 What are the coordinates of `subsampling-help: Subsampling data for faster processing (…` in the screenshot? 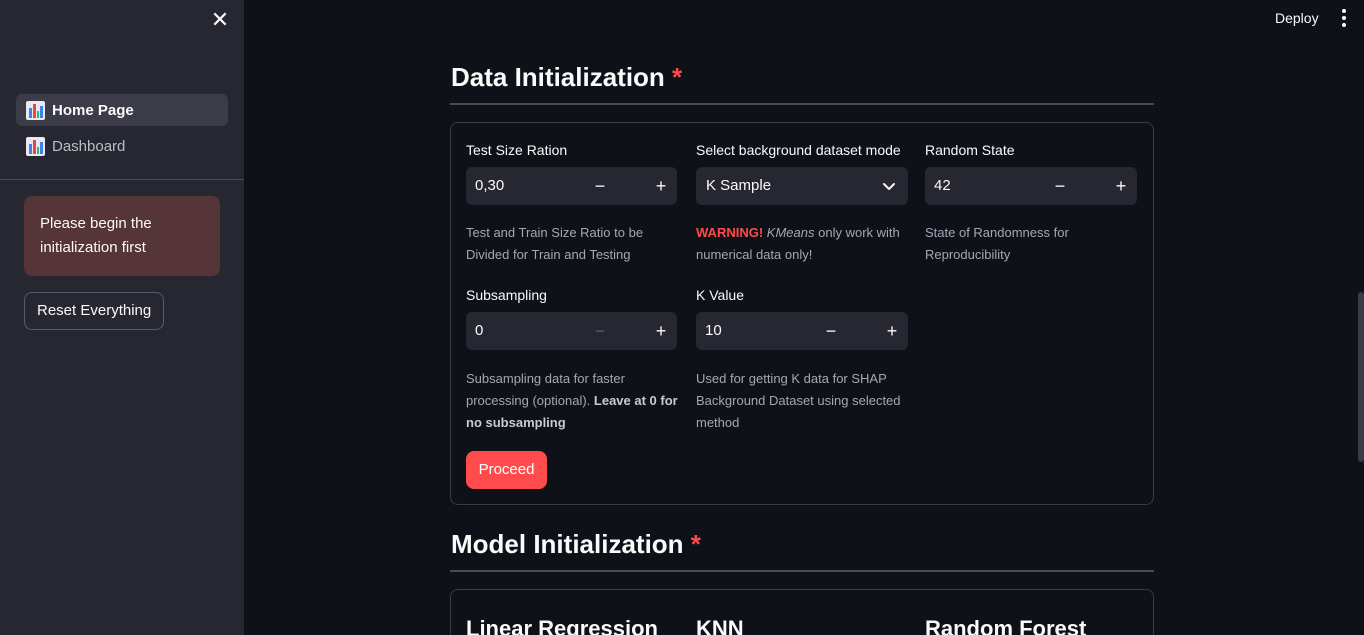 It's located at (573, 401).